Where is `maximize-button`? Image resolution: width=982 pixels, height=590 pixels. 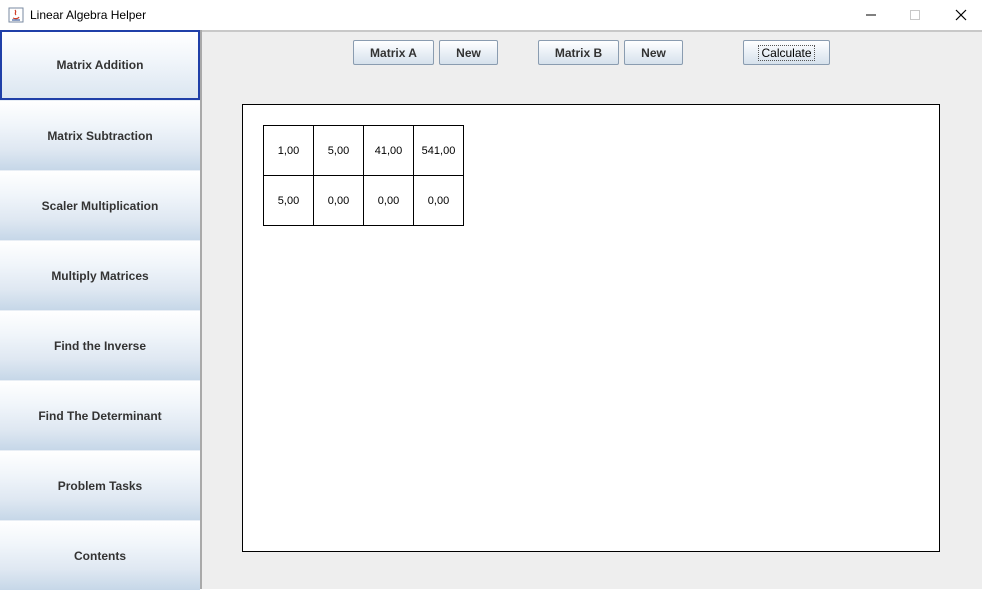
maximize-button is located at coordinates (915, 15).